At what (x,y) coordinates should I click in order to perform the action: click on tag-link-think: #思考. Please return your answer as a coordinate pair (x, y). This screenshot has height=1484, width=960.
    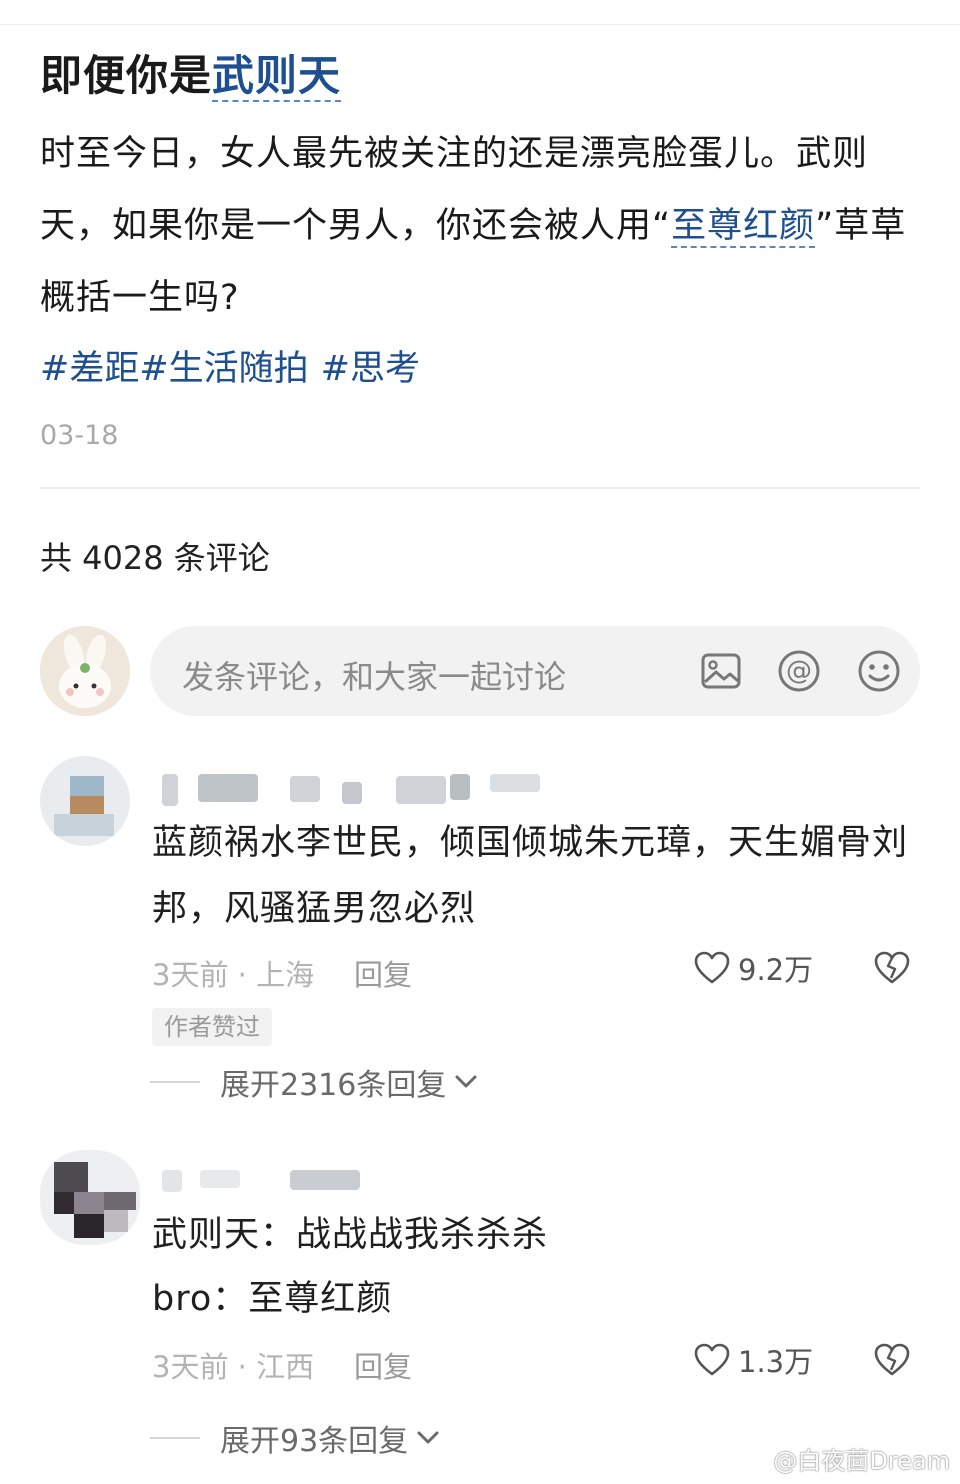
    Looking at the image, I should click on (370, 369).